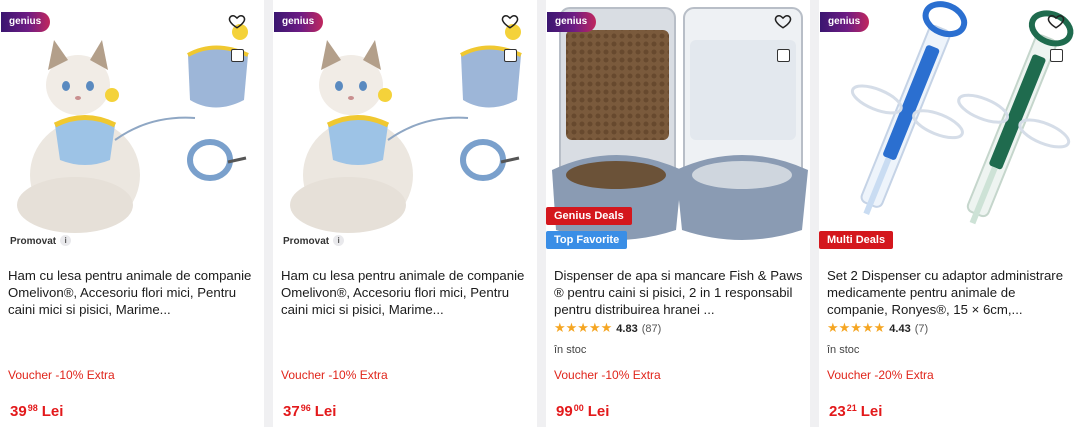  What do you see at coordinates (851, 408) in the screenshot?
I see `price-decimals: 21` at bounding box center [851, 408].